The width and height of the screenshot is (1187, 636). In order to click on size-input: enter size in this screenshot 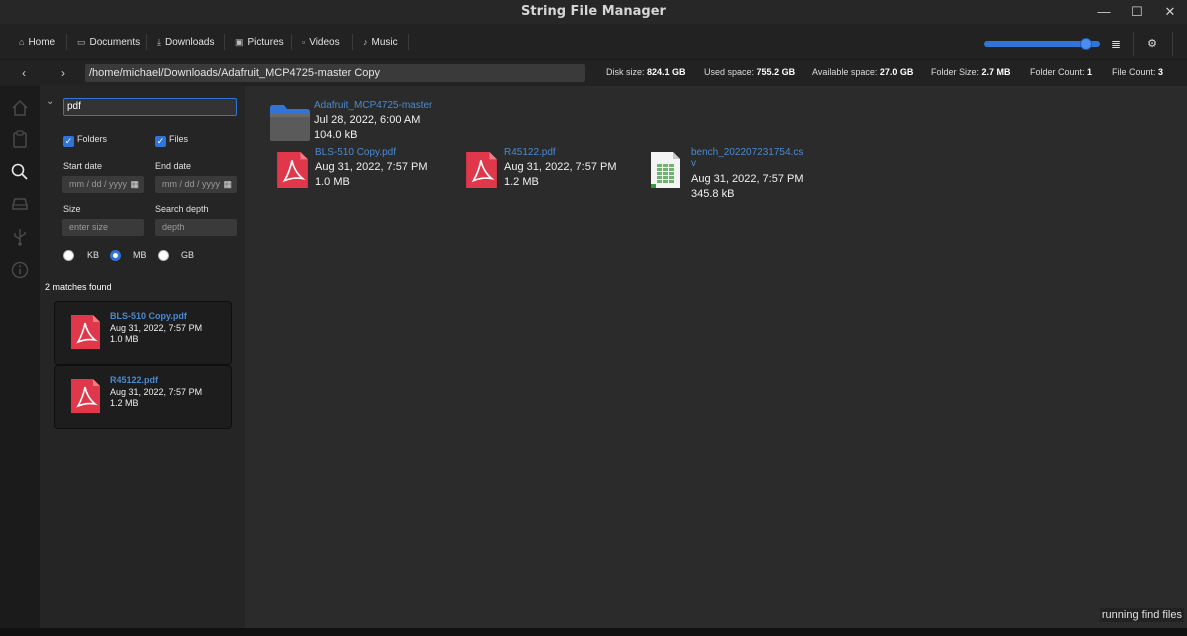, I will do `click(103, 227)`.